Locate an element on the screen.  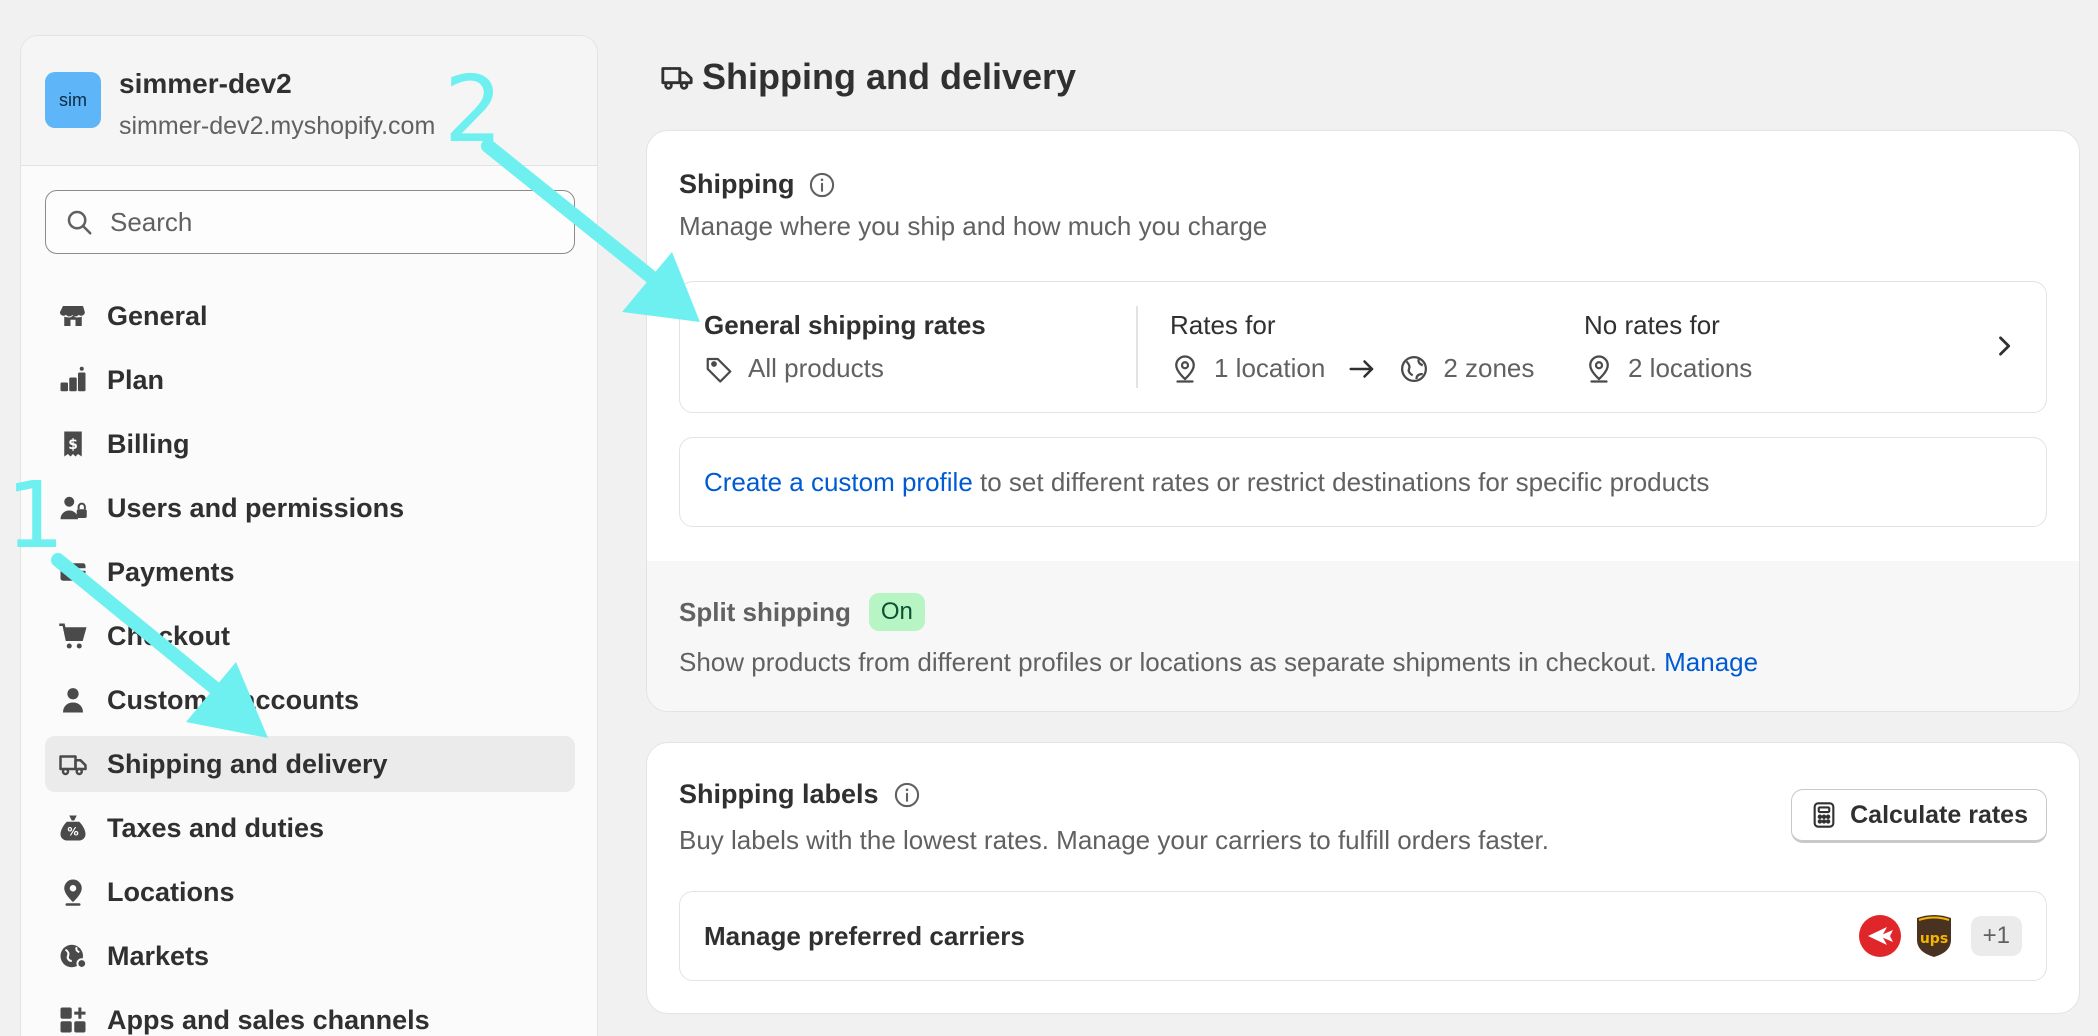
sidebar-item-plan: Plan is located at coordinates (310, 380).